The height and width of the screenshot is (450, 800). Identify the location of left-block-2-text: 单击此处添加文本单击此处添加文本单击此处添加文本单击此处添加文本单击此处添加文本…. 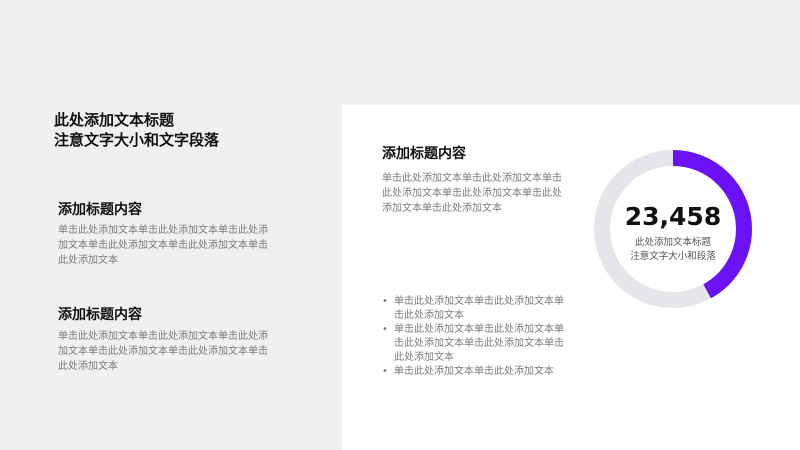
(163, 351).